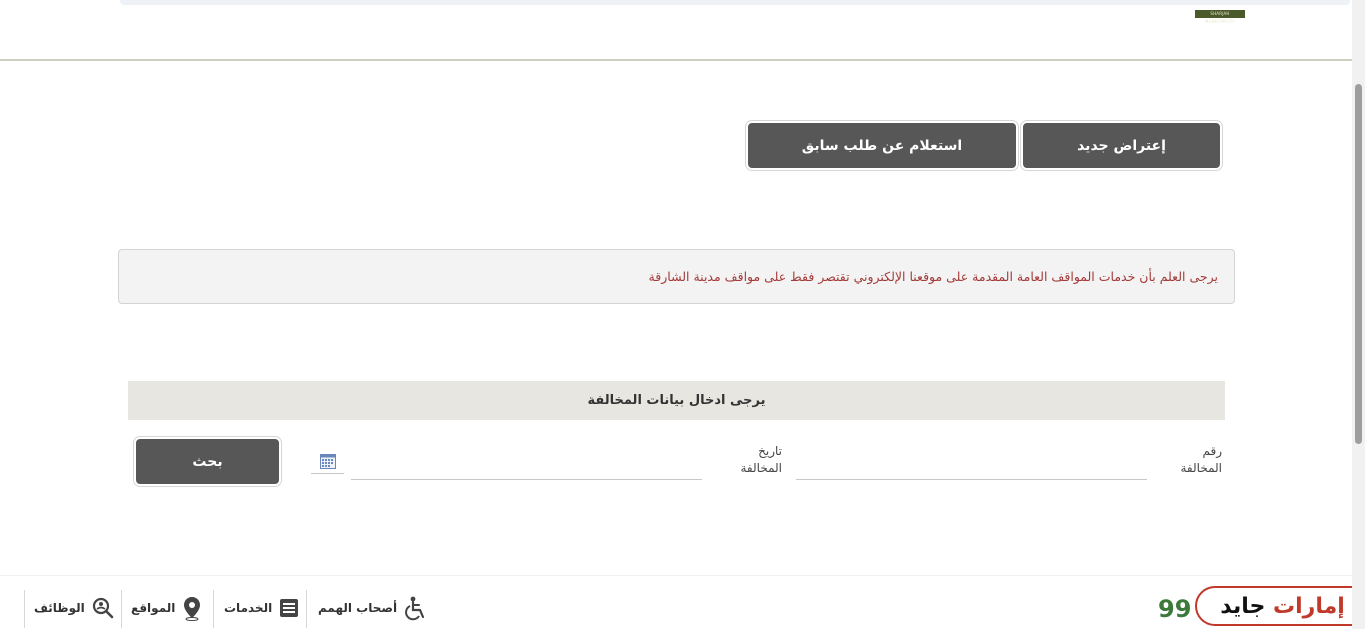 Image resolution: width=1365 pixels, height=629 pixels. I want to click on municipality-logo: SHARJAH MUNICIPALITY, so click(1220, 17).